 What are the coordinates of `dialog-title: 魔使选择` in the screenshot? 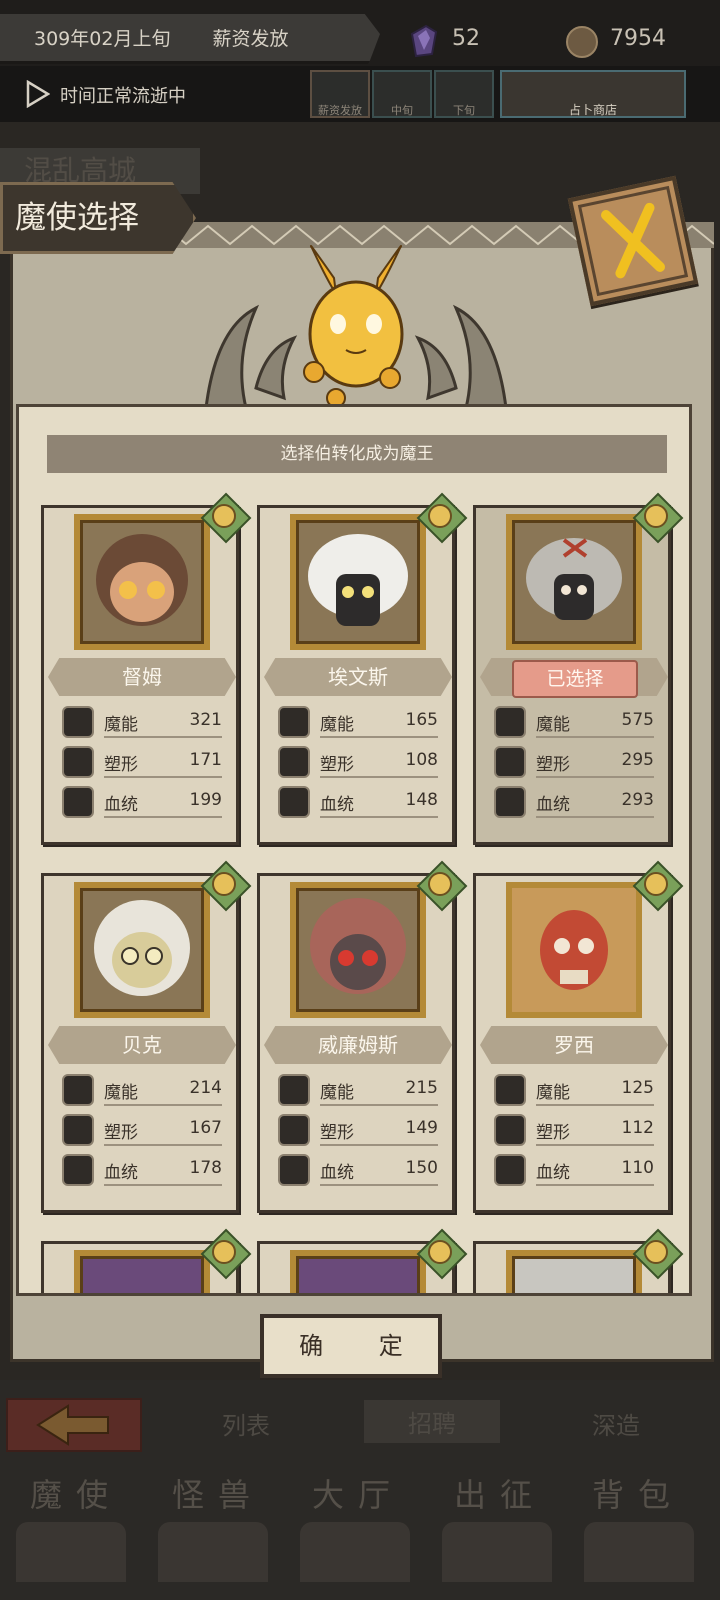 It's located at (98, 218).